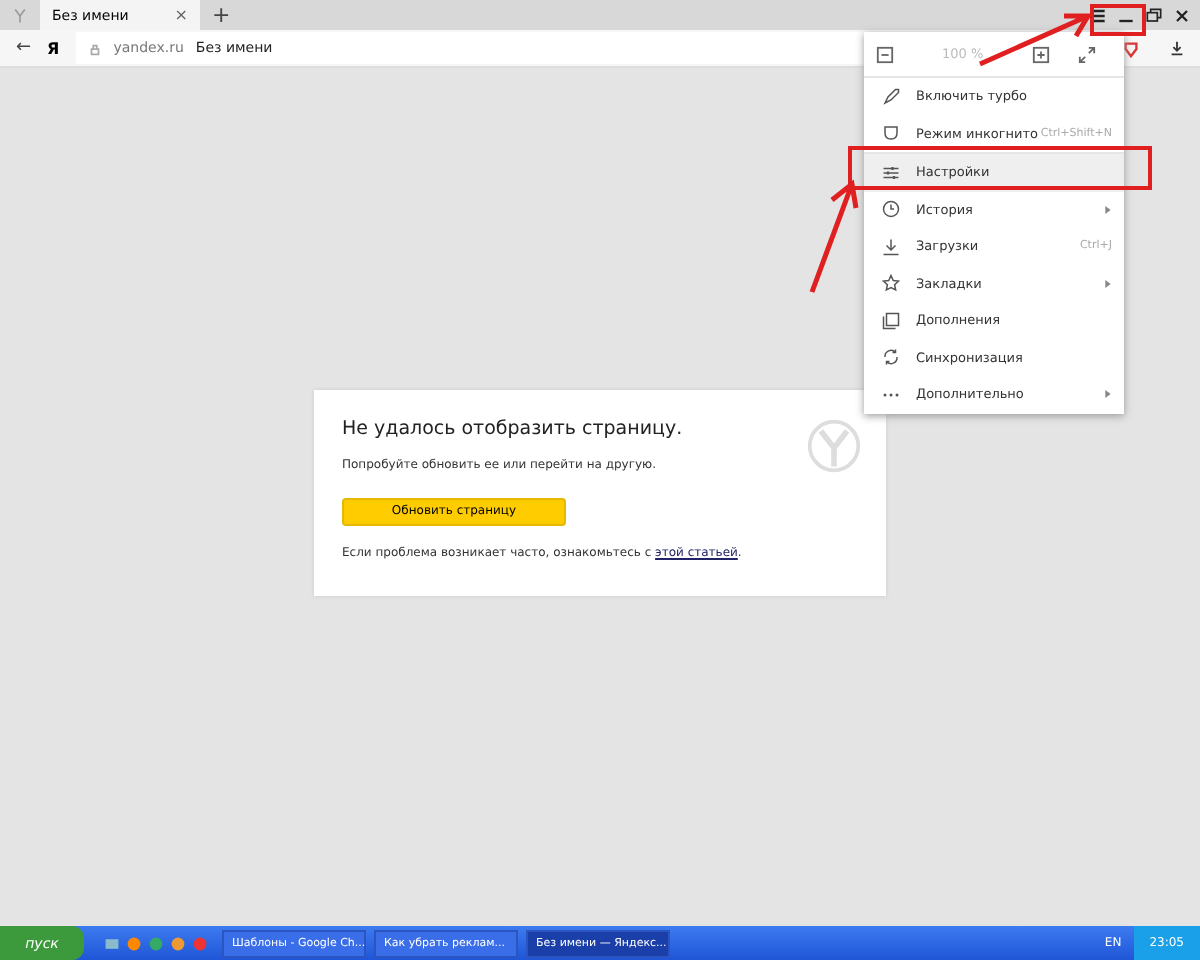  I want to click on highlight-frame, so click(1118, 20).